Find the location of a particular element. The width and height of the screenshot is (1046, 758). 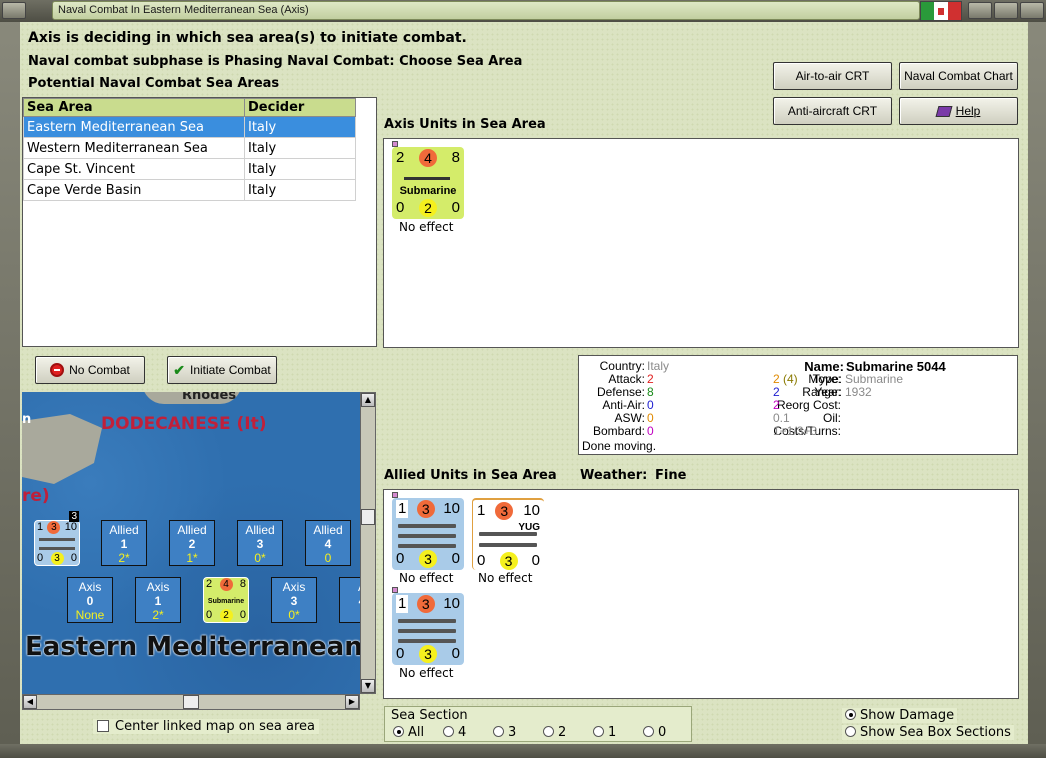

allied-yugoslav-counter: 1 3 10 YUG 0 3 0 is located at coordinates (508, 534).